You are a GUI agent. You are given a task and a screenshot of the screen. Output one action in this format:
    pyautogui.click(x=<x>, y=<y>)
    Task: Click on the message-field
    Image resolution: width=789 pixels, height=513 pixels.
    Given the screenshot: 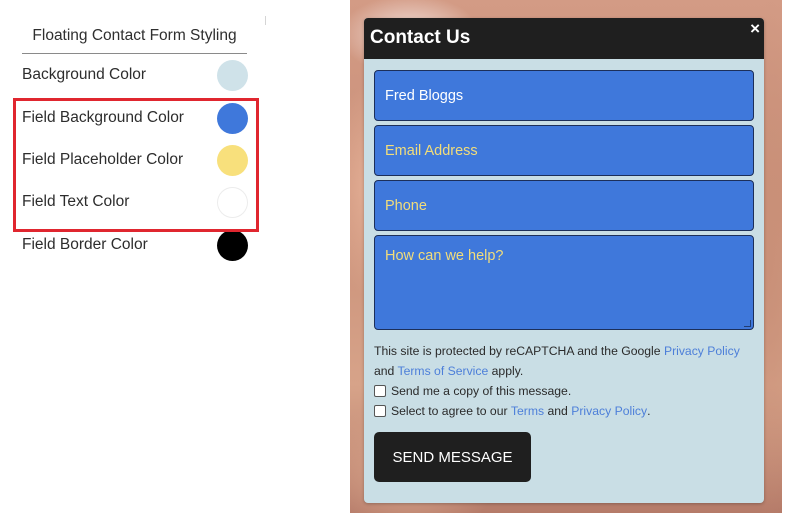 What is the action you would take?
    pyautogui.click(x=564, y=282)
    